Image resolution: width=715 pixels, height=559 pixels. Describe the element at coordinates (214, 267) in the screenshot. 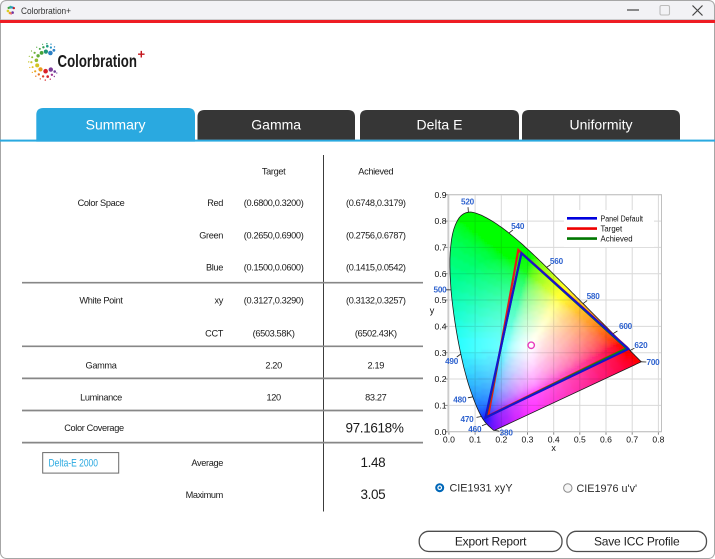

I see `svg-text: Blue` at that location.